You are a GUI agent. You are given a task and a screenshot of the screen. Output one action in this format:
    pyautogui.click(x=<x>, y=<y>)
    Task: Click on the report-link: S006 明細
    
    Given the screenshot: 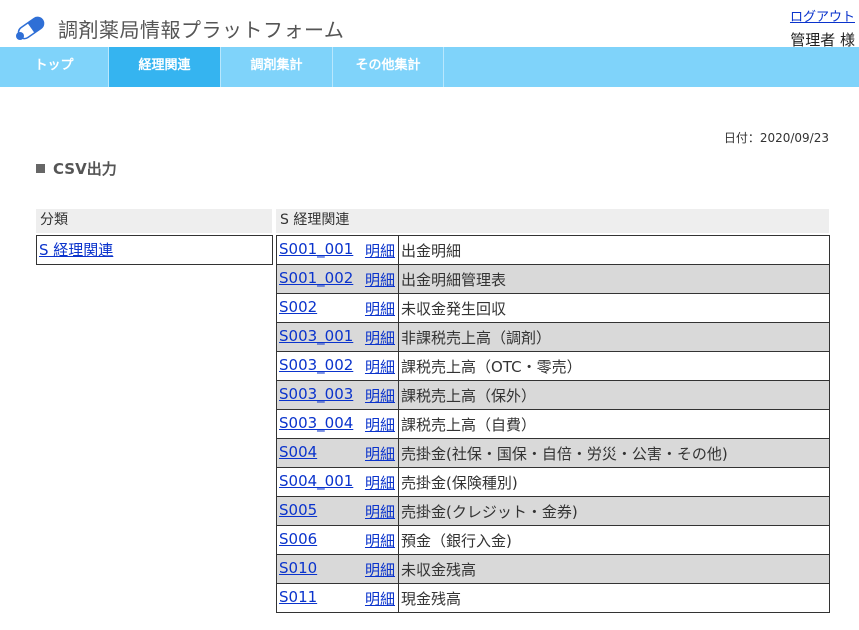 What is the action you would take?
    pyautogui.click(x=337, y=540)
    